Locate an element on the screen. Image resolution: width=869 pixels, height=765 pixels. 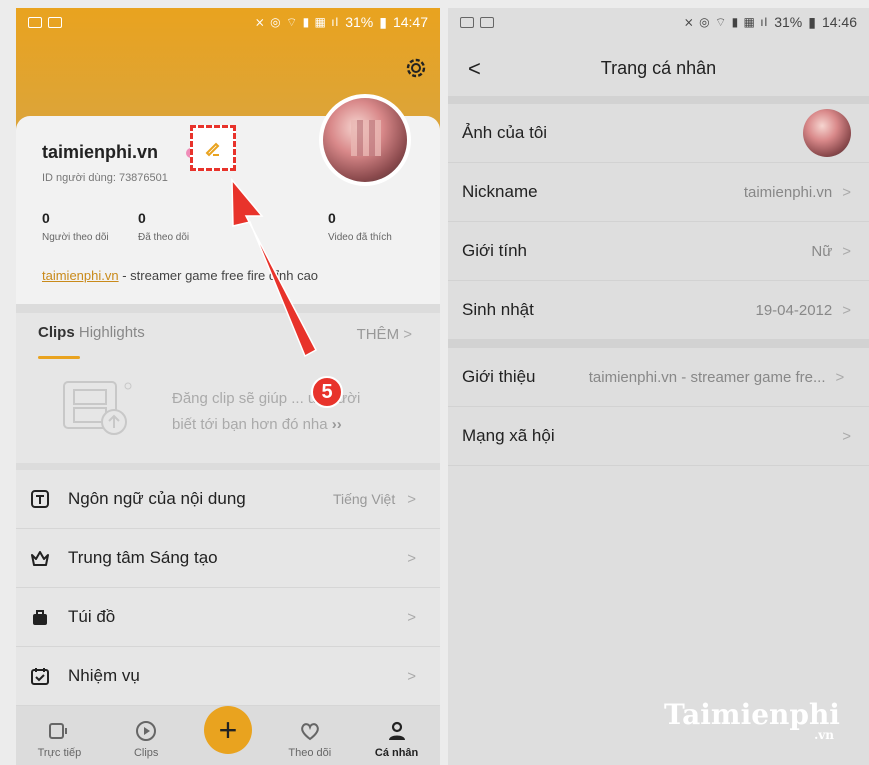
edit-profile-pencil-icon is located at coordinates (213, 148).